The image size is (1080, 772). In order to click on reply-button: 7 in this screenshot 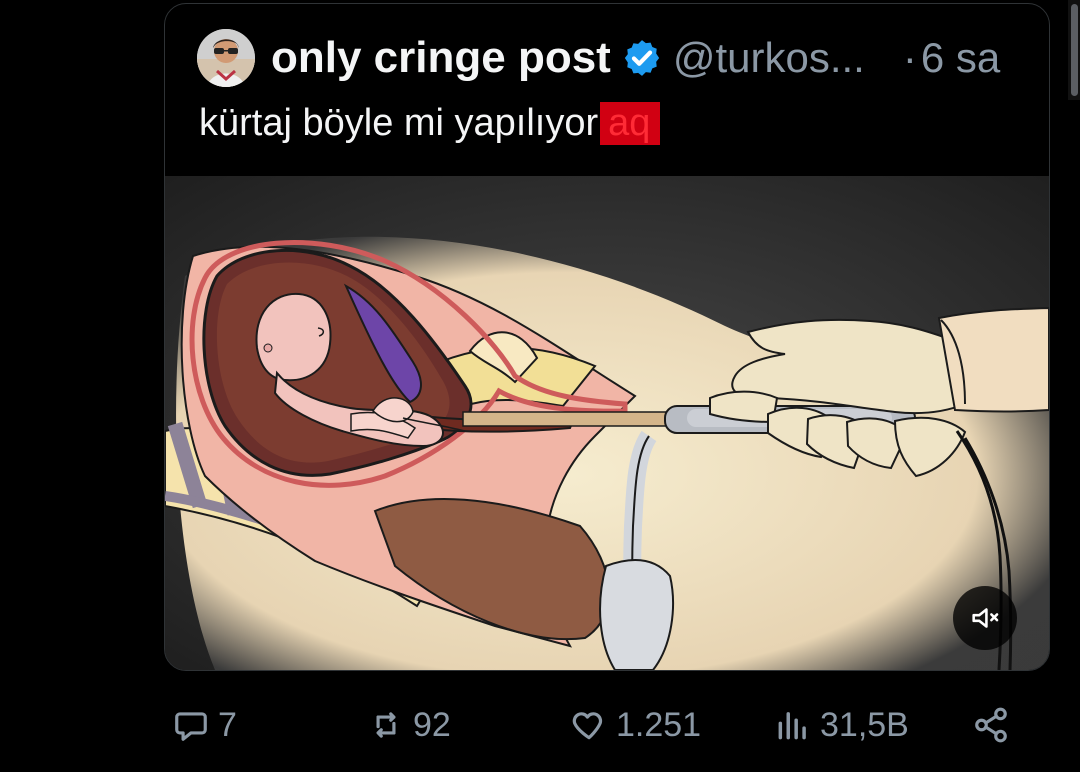, I will do `click(204, 725)`.